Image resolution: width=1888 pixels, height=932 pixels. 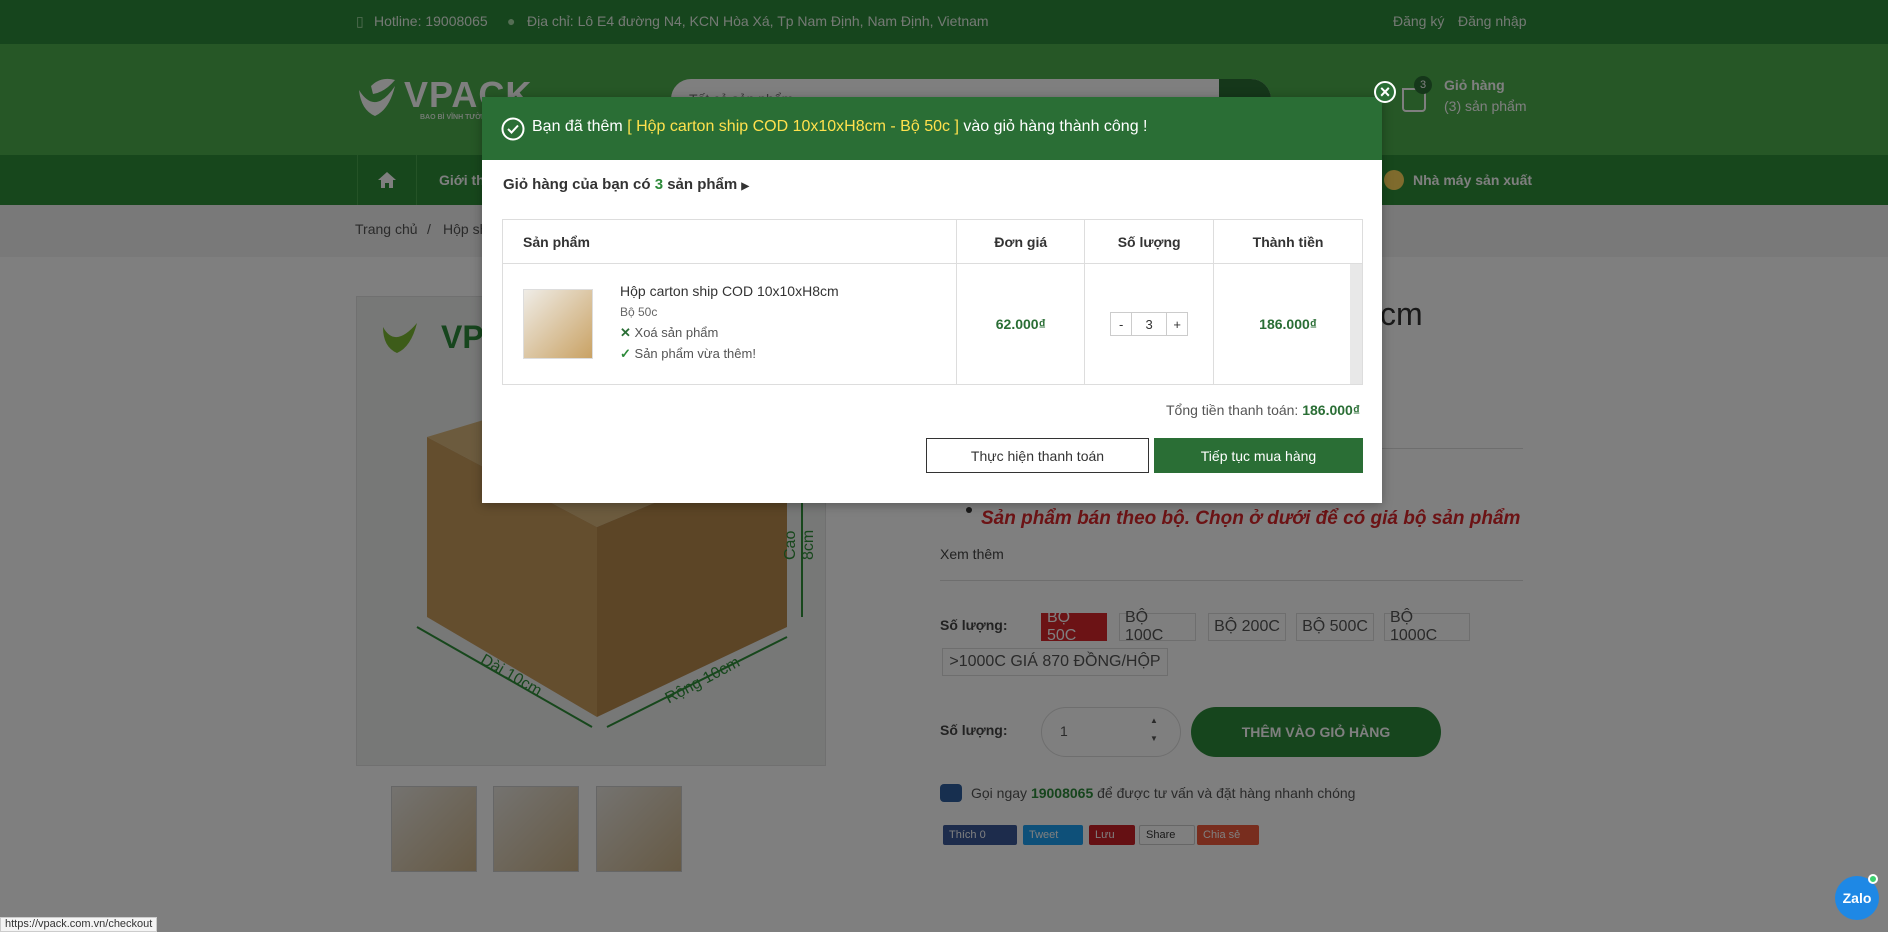 What do you see at coordinates (1177, 324) in the screenshot?
I see `qty-plus-button: +` at bounding box center [1177, 324].